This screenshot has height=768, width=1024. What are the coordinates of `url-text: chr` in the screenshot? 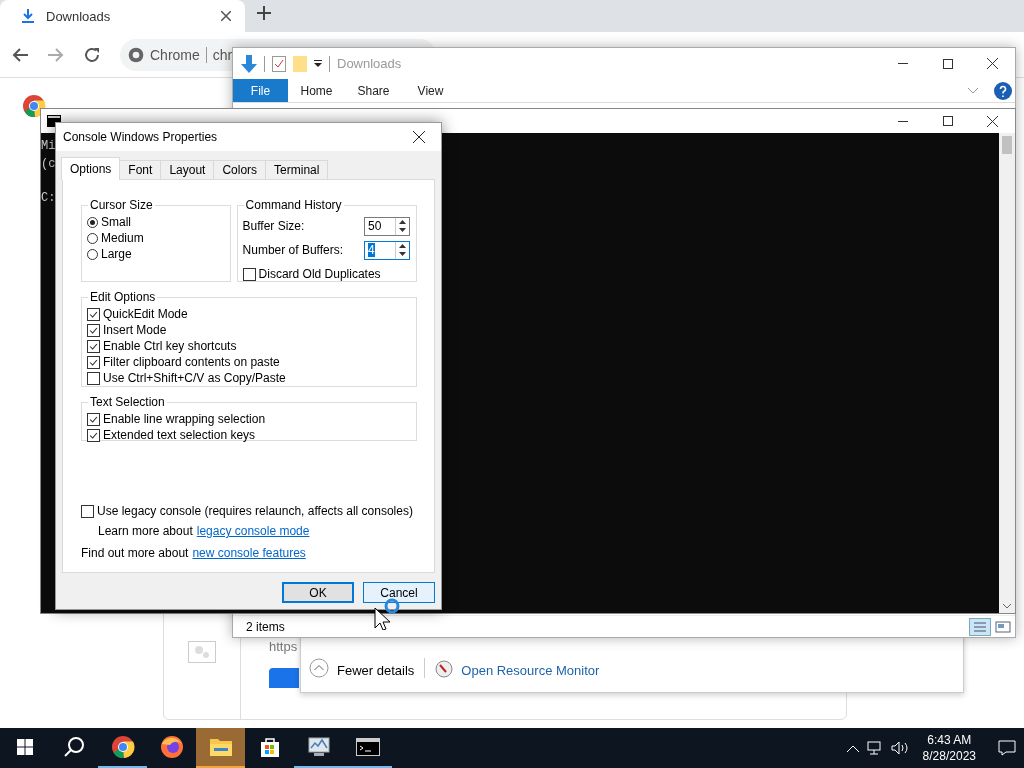 It's located at (222, 54).